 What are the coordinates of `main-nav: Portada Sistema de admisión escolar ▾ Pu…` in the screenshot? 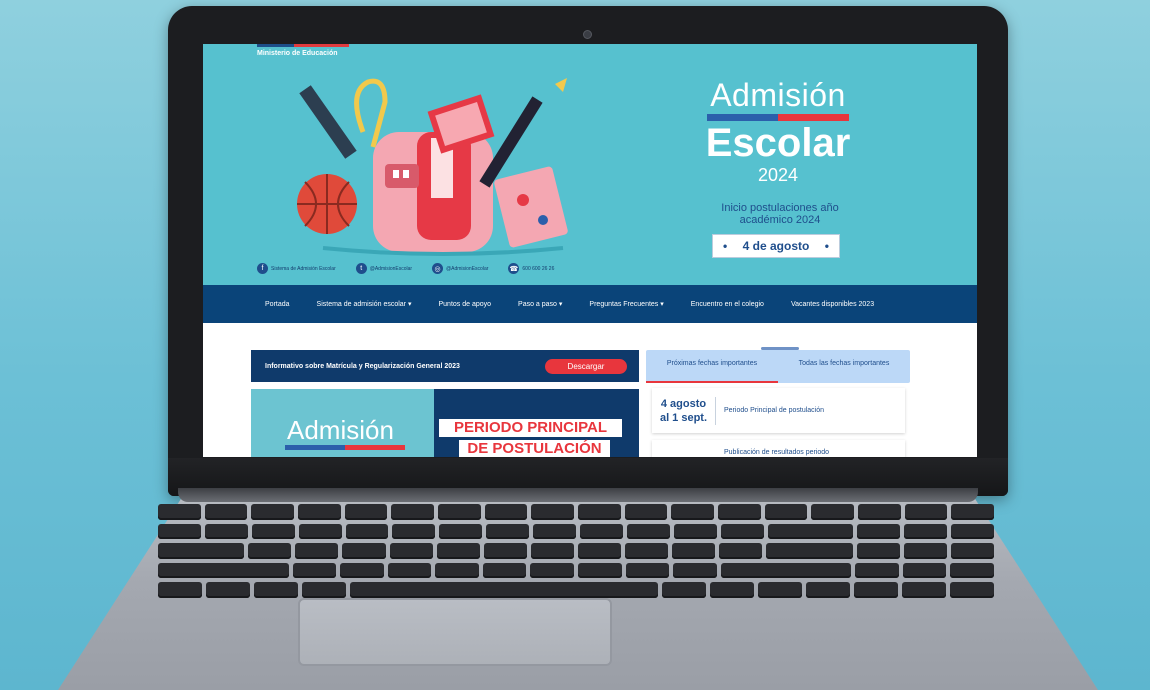 It's located at (590, 304).